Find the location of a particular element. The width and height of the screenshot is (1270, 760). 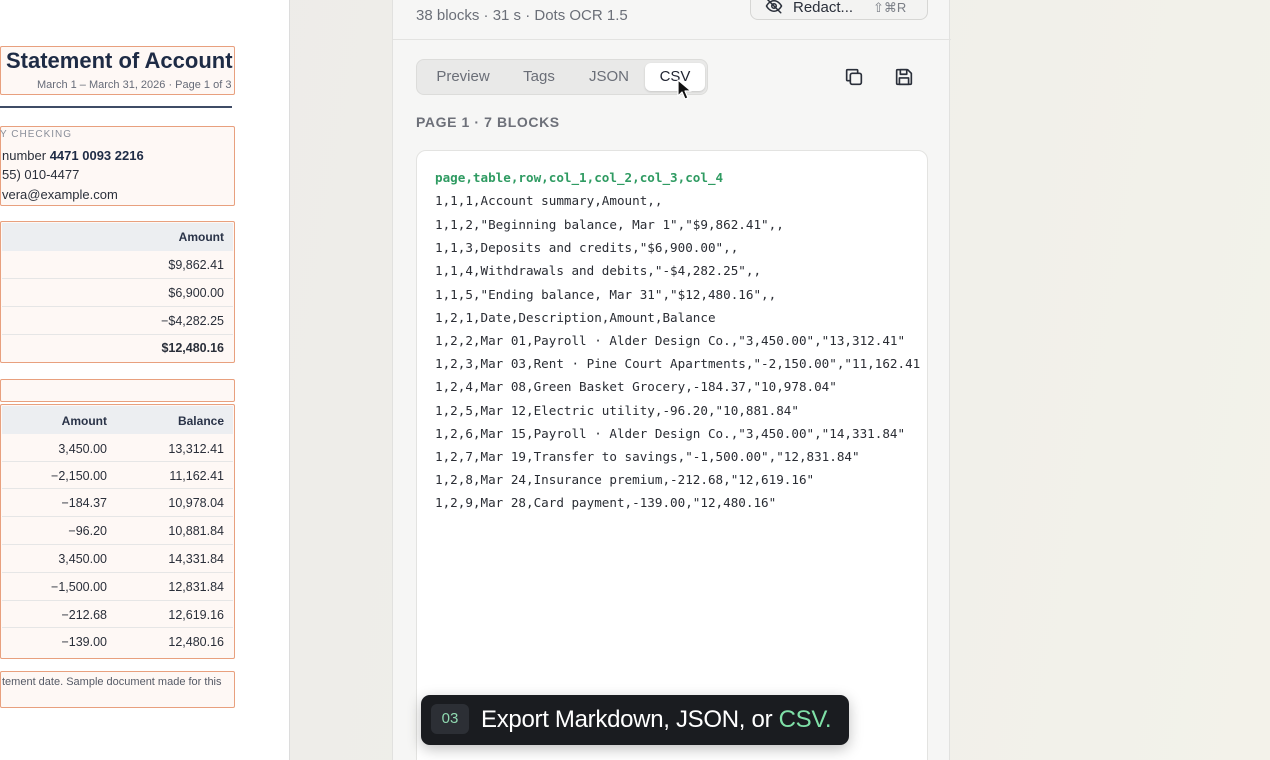

account-number-prefix: number is located at coordinates (24, 155).